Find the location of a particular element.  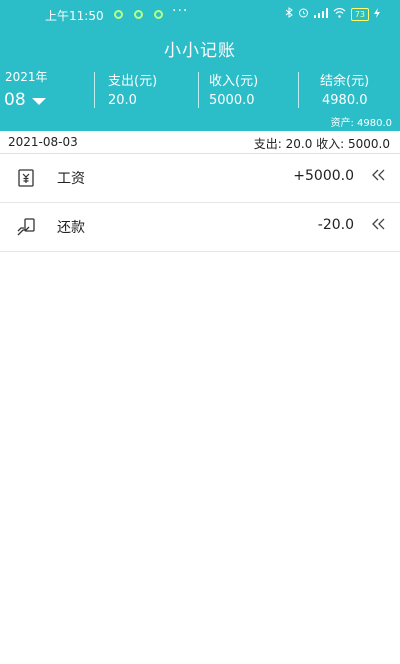

income-value: 5000.0 is located at coordinates (232, 100).